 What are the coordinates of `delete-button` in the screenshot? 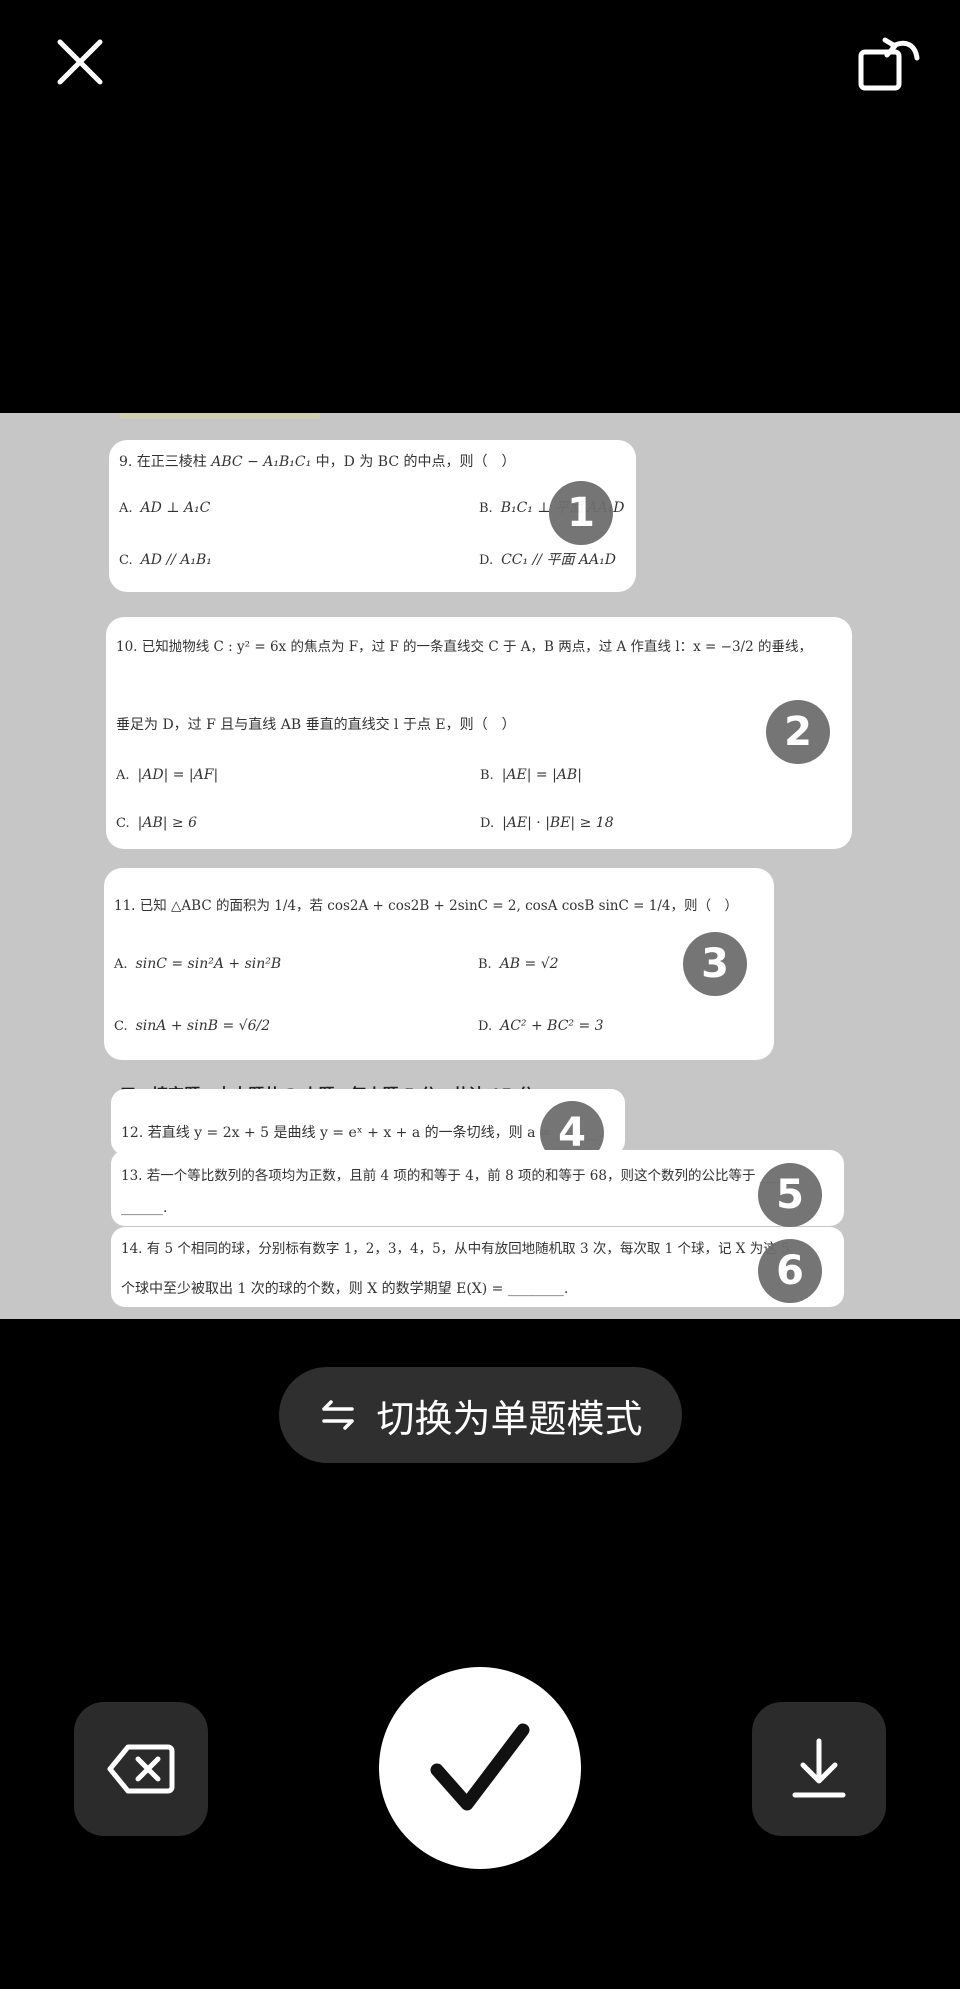 It's located at (141, 1769).